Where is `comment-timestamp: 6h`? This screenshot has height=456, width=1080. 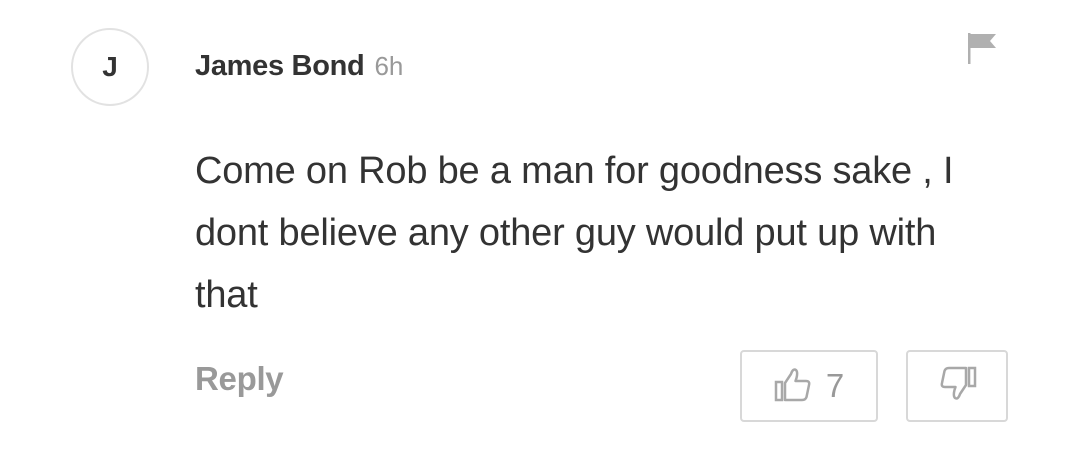 comment-timestamp: 6h is located at coordinates (389, 66).